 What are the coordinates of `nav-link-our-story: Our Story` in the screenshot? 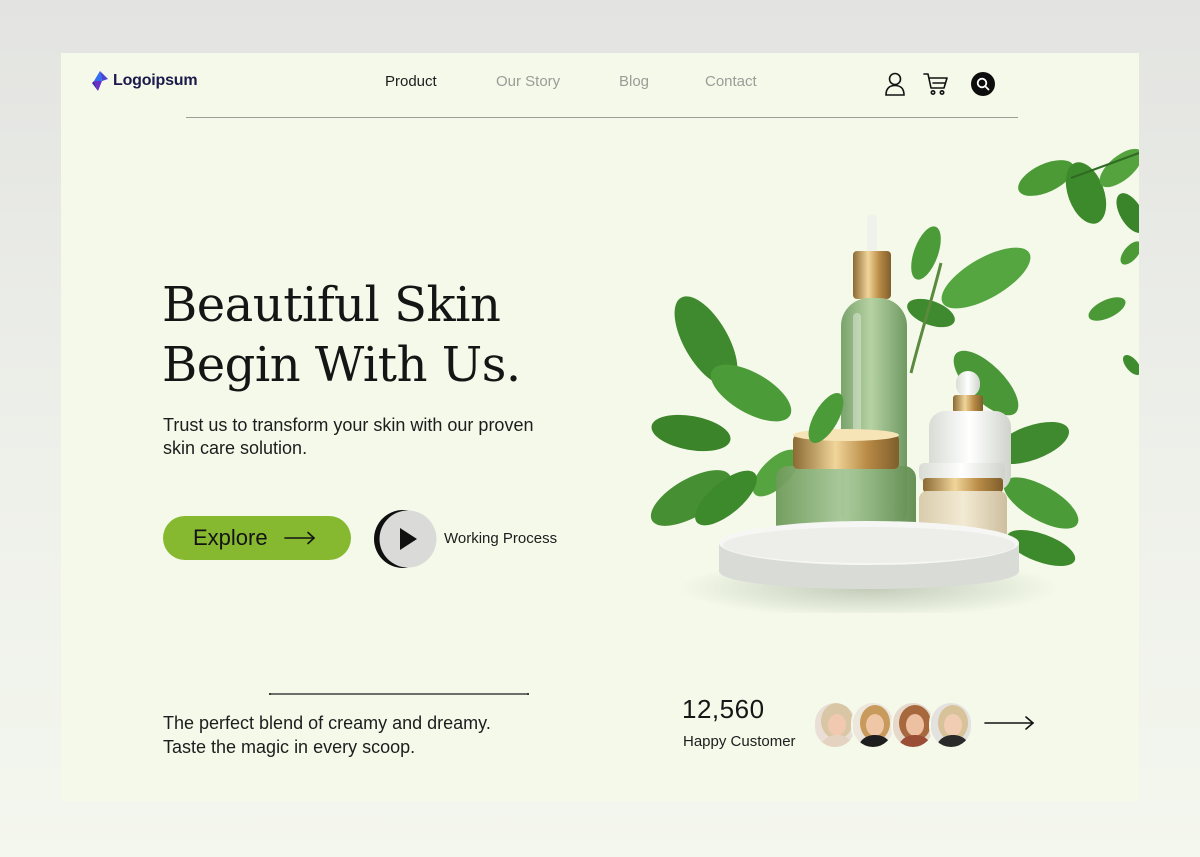 It's located at (528, 81).